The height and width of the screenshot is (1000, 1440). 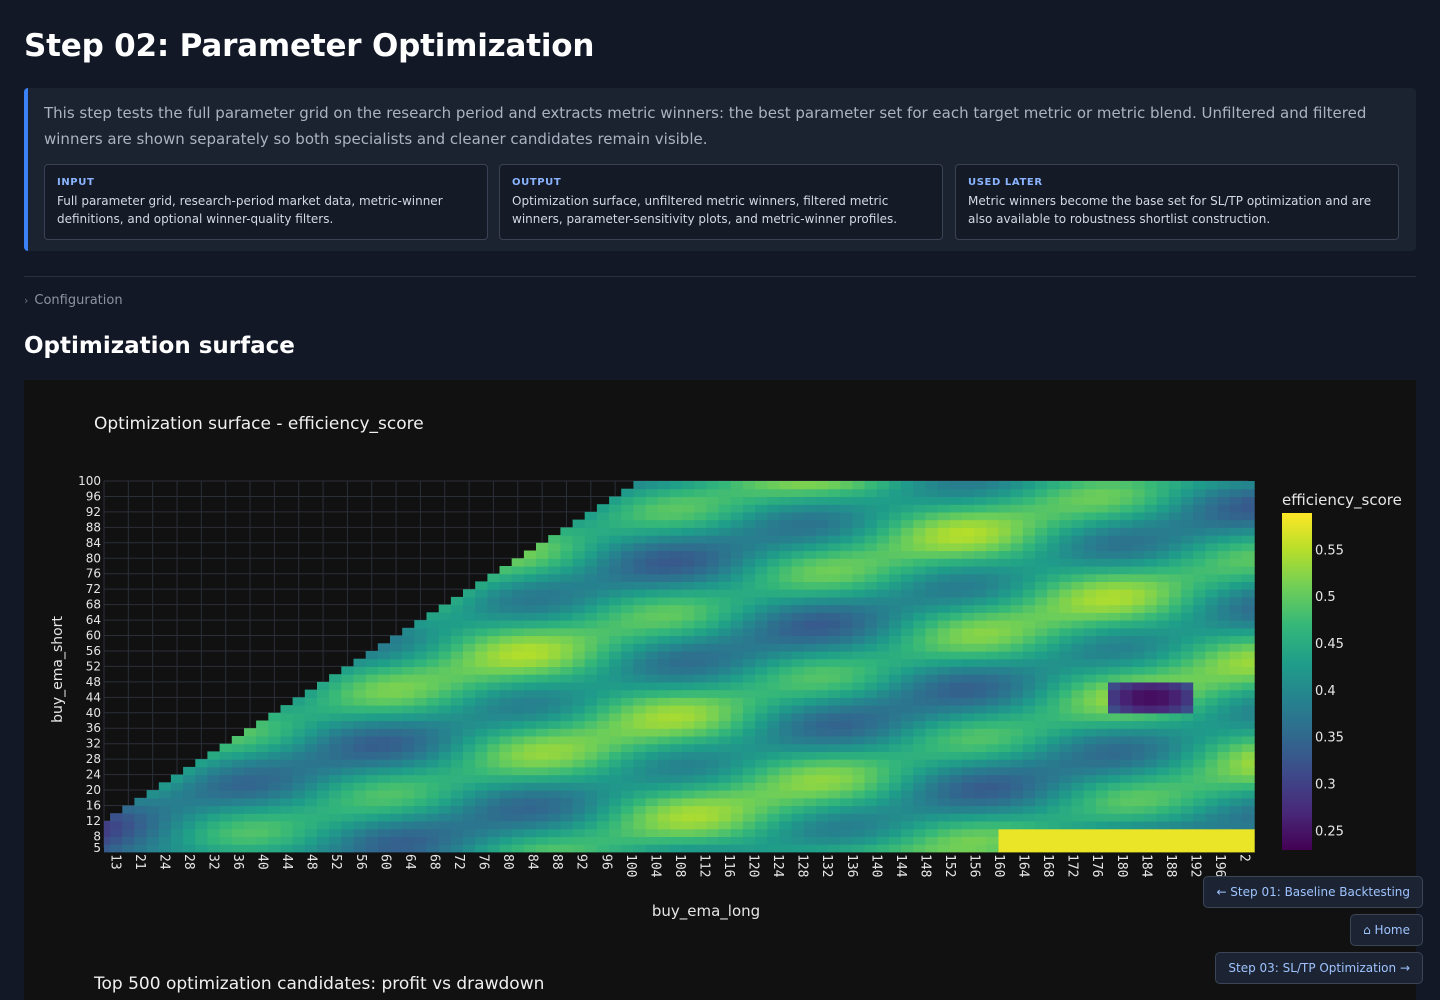 I want to click on chart-title: Optimization surface - efficiency_score, so click(x=259, y=424).